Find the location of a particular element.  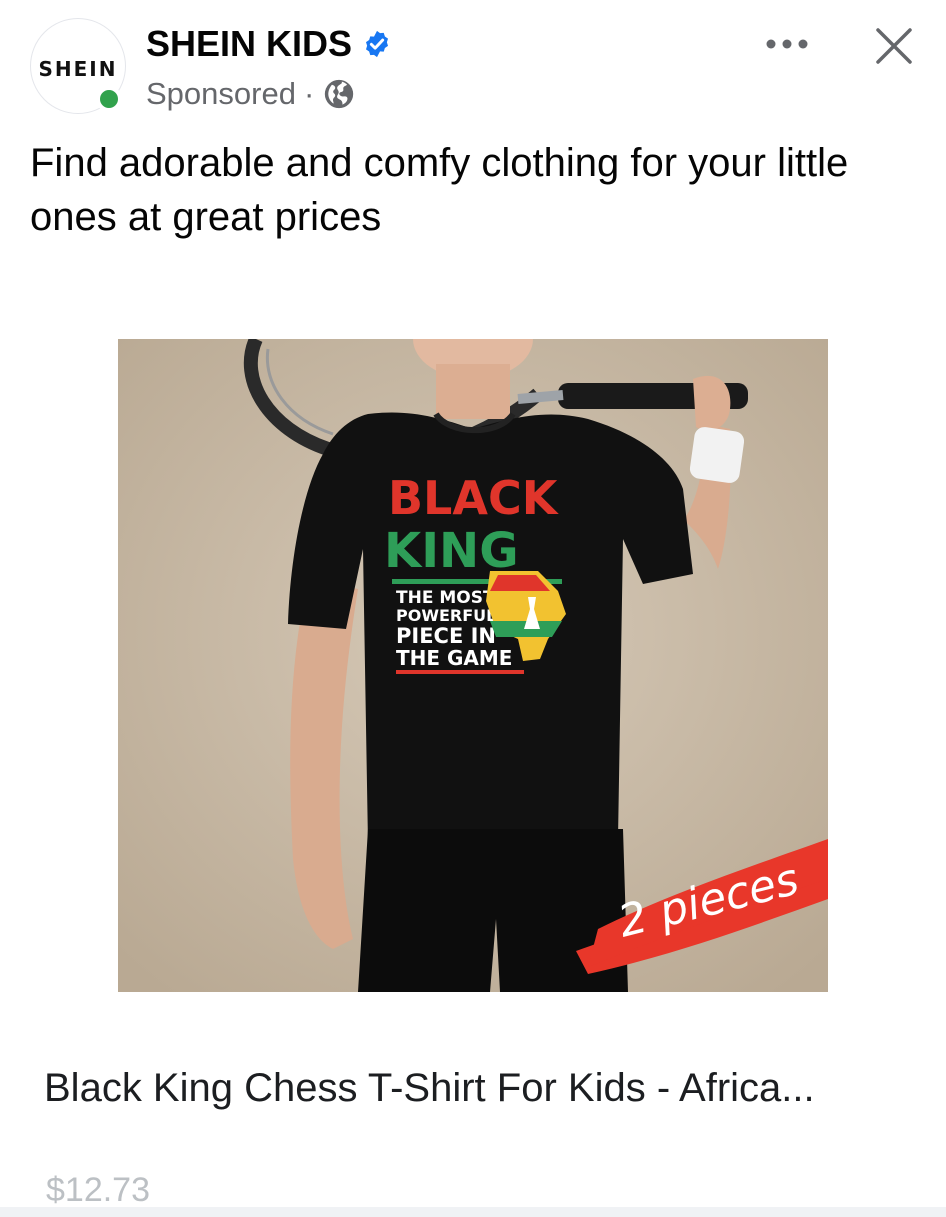

globe-icon is located at coordinates (339, 94).